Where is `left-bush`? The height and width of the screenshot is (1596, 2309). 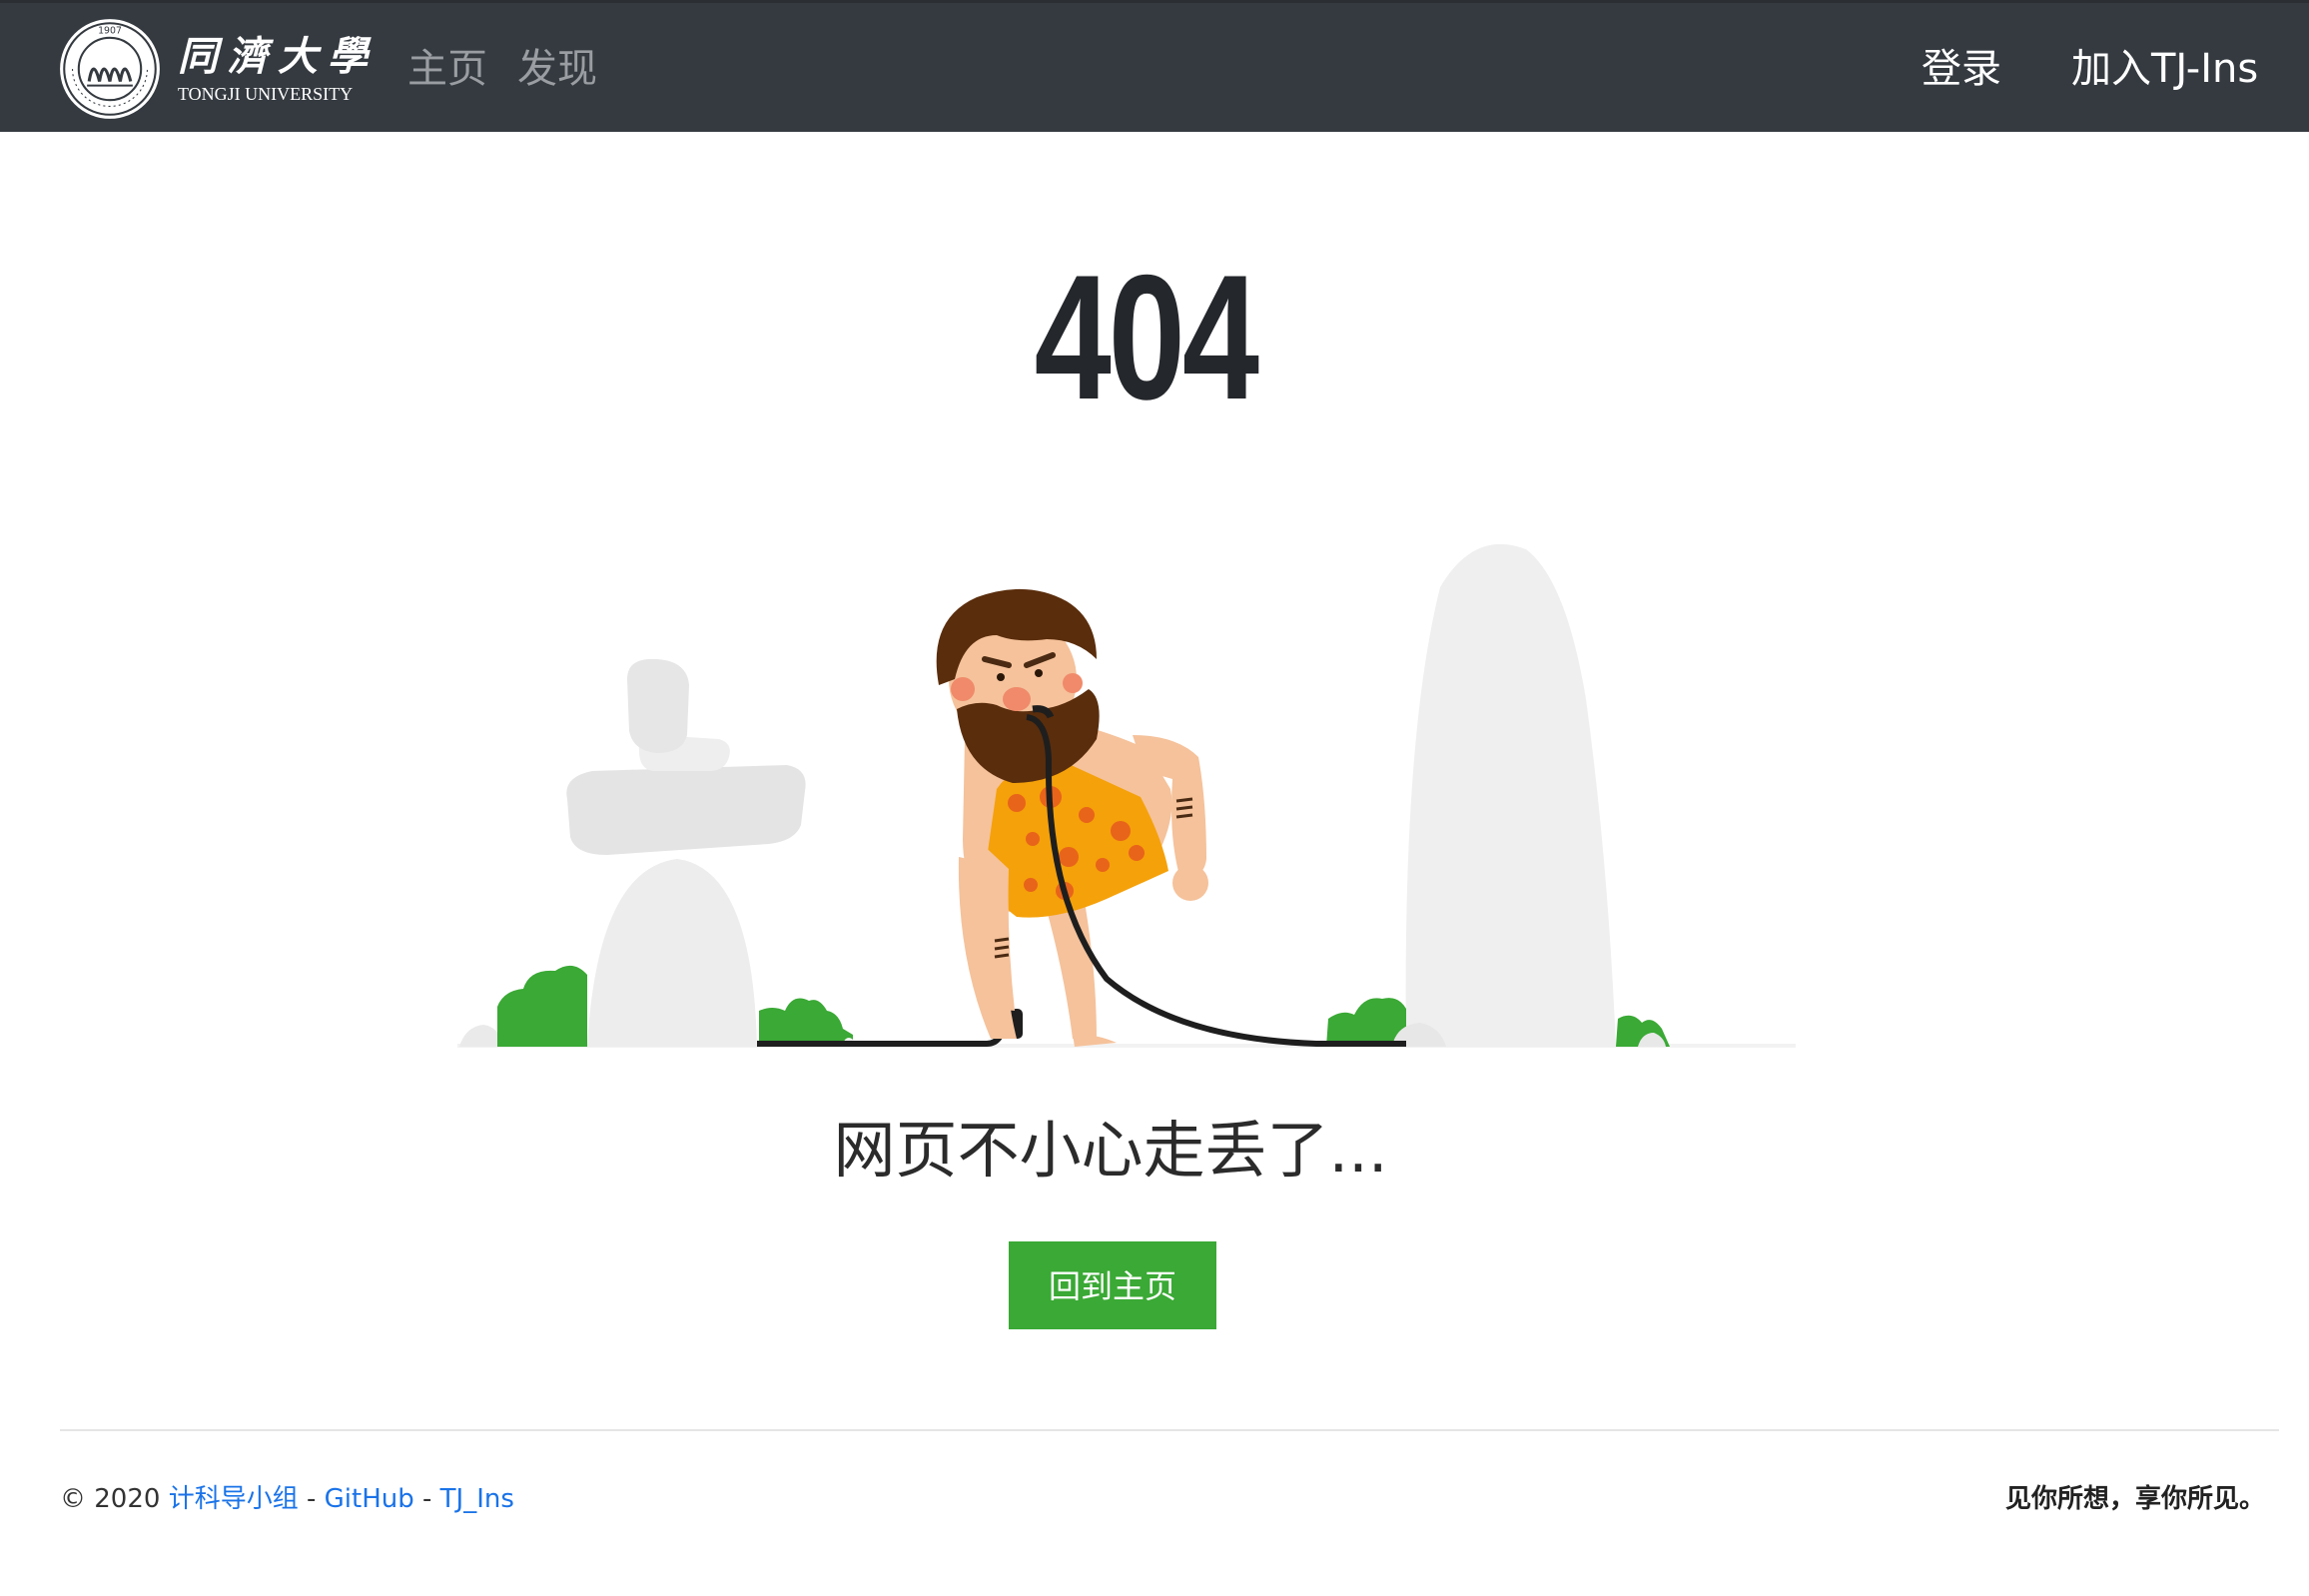 left-bush is located at coordinates (542, 1006).